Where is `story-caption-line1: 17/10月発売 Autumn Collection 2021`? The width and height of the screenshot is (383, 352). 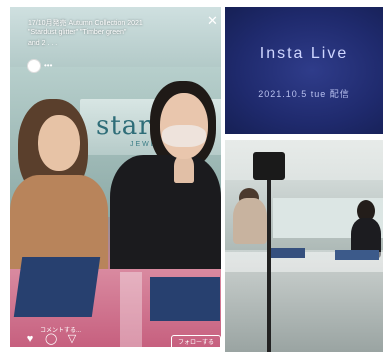
story-caption-line1: 17/10月発売 Autumn Collection 2021 is located at coordinates (85, 23).